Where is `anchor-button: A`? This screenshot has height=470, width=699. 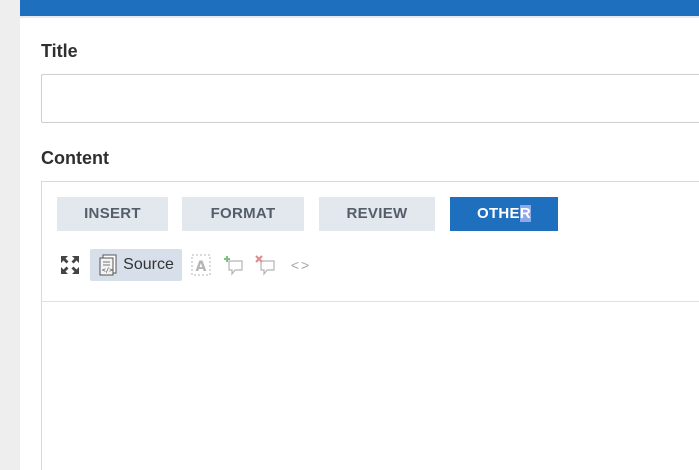 anchor-button: A is located at coordinates (201, 265).